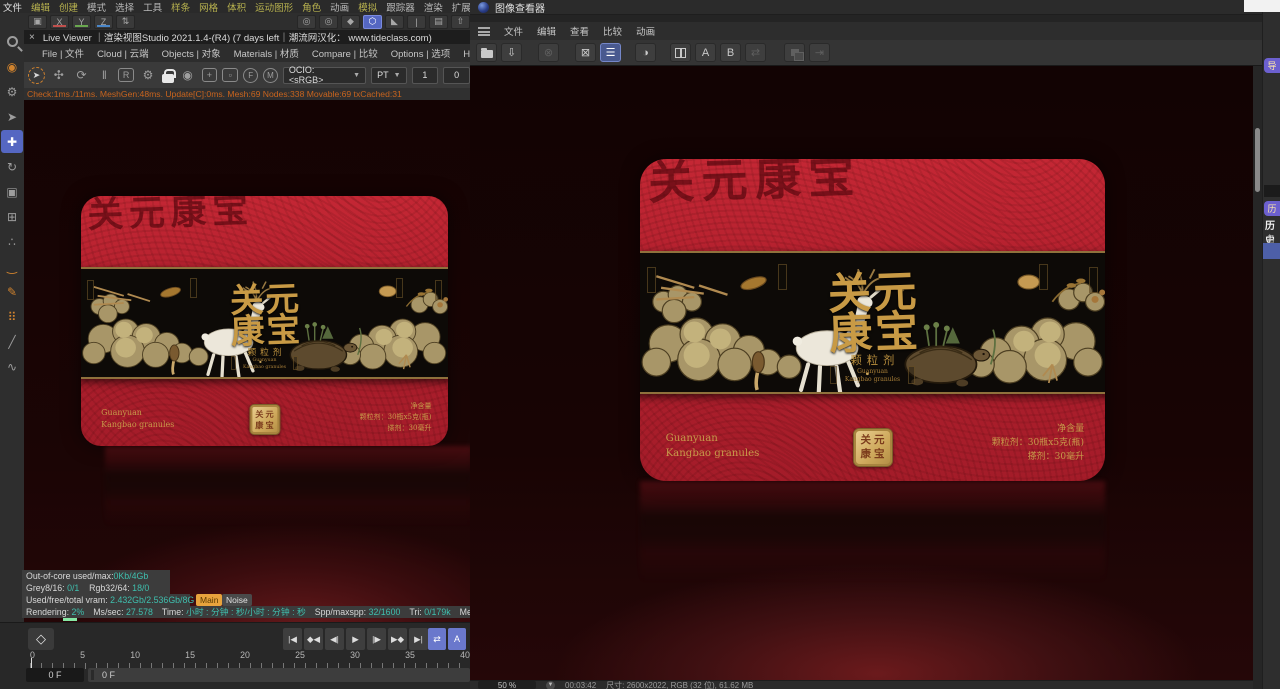  What do you see at coordinates (191, 53) in the screenshot?
I see `lv-menu-objects: Objects | 对象` at bounding box center [191, 53].